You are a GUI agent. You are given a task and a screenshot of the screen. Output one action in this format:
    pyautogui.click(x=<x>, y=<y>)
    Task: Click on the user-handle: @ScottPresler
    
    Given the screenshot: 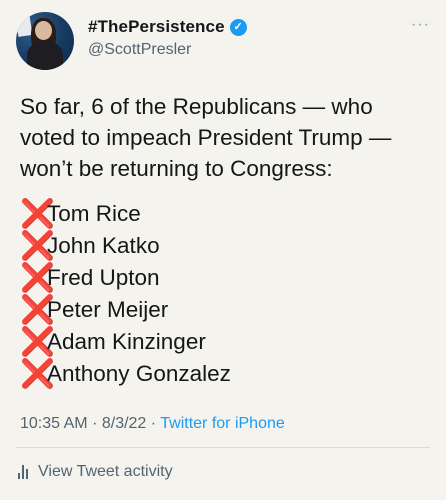 What is the action you would take?
    pyautogui.click(x=139, y=50)
    